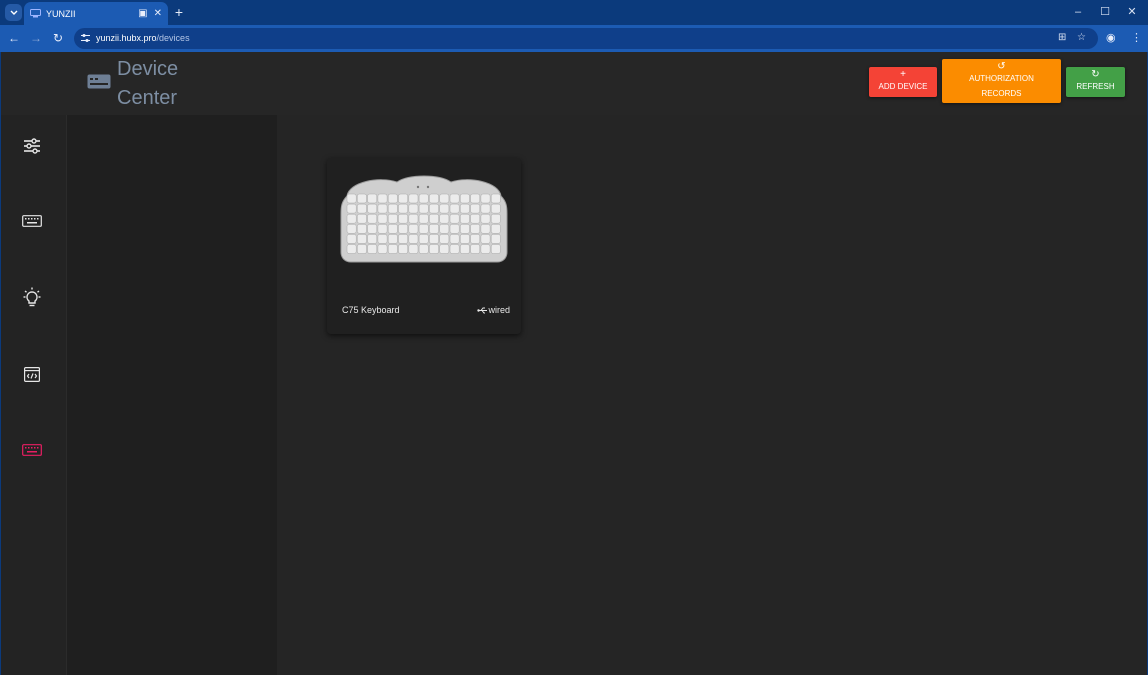 Image resolution: width=1148 pixels, height=675 pixels. Describe the element at coordinates (493, 310) in the screenshot. I see `connection-status: wired` at that location.